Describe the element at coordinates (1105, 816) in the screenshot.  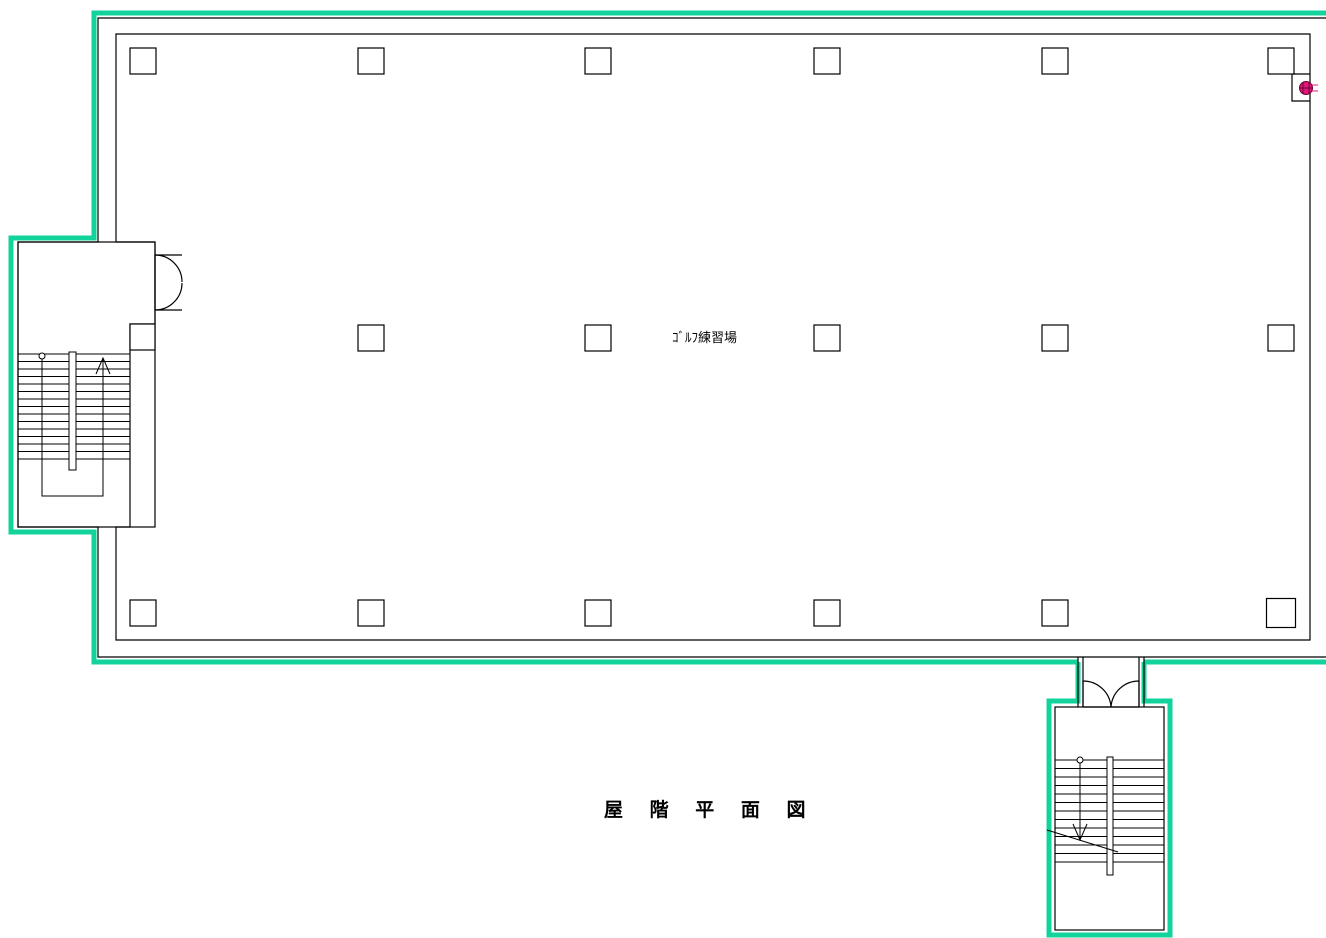
I see `south-staircase` at that location.